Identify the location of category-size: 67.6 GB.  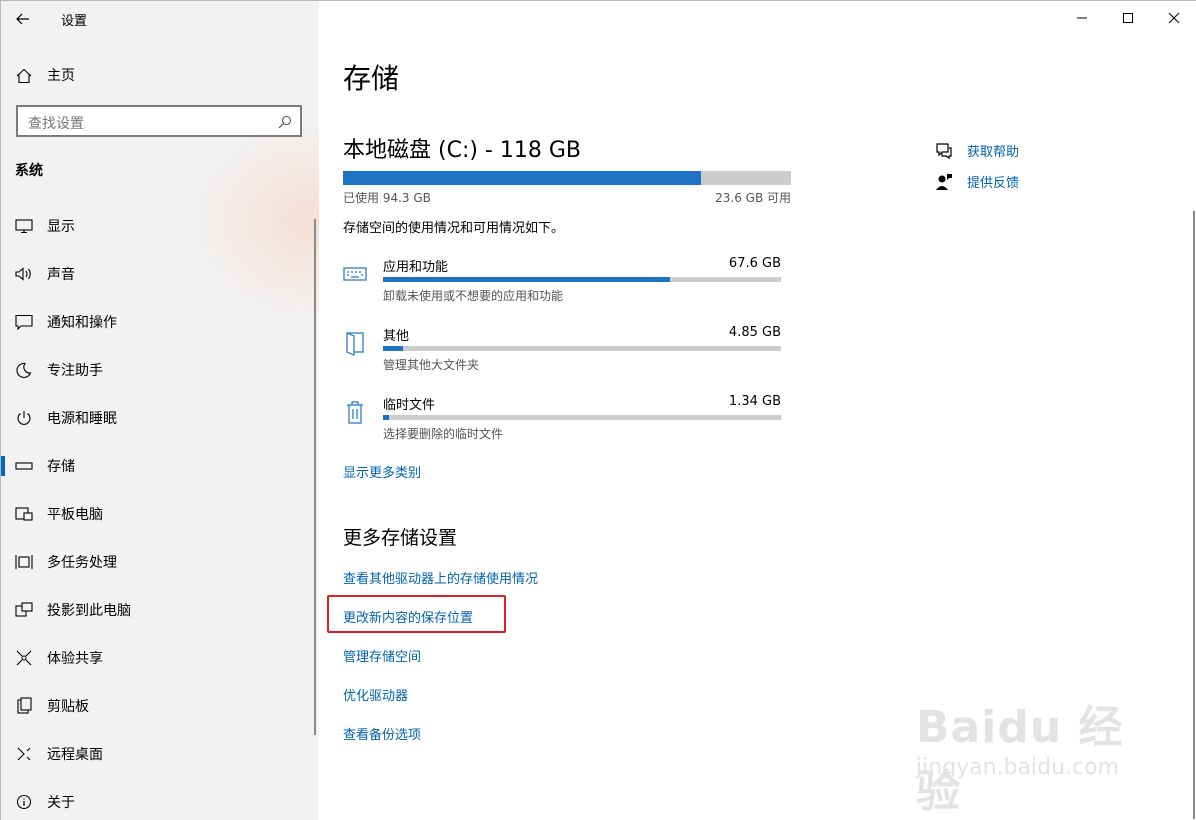
(754, 263).